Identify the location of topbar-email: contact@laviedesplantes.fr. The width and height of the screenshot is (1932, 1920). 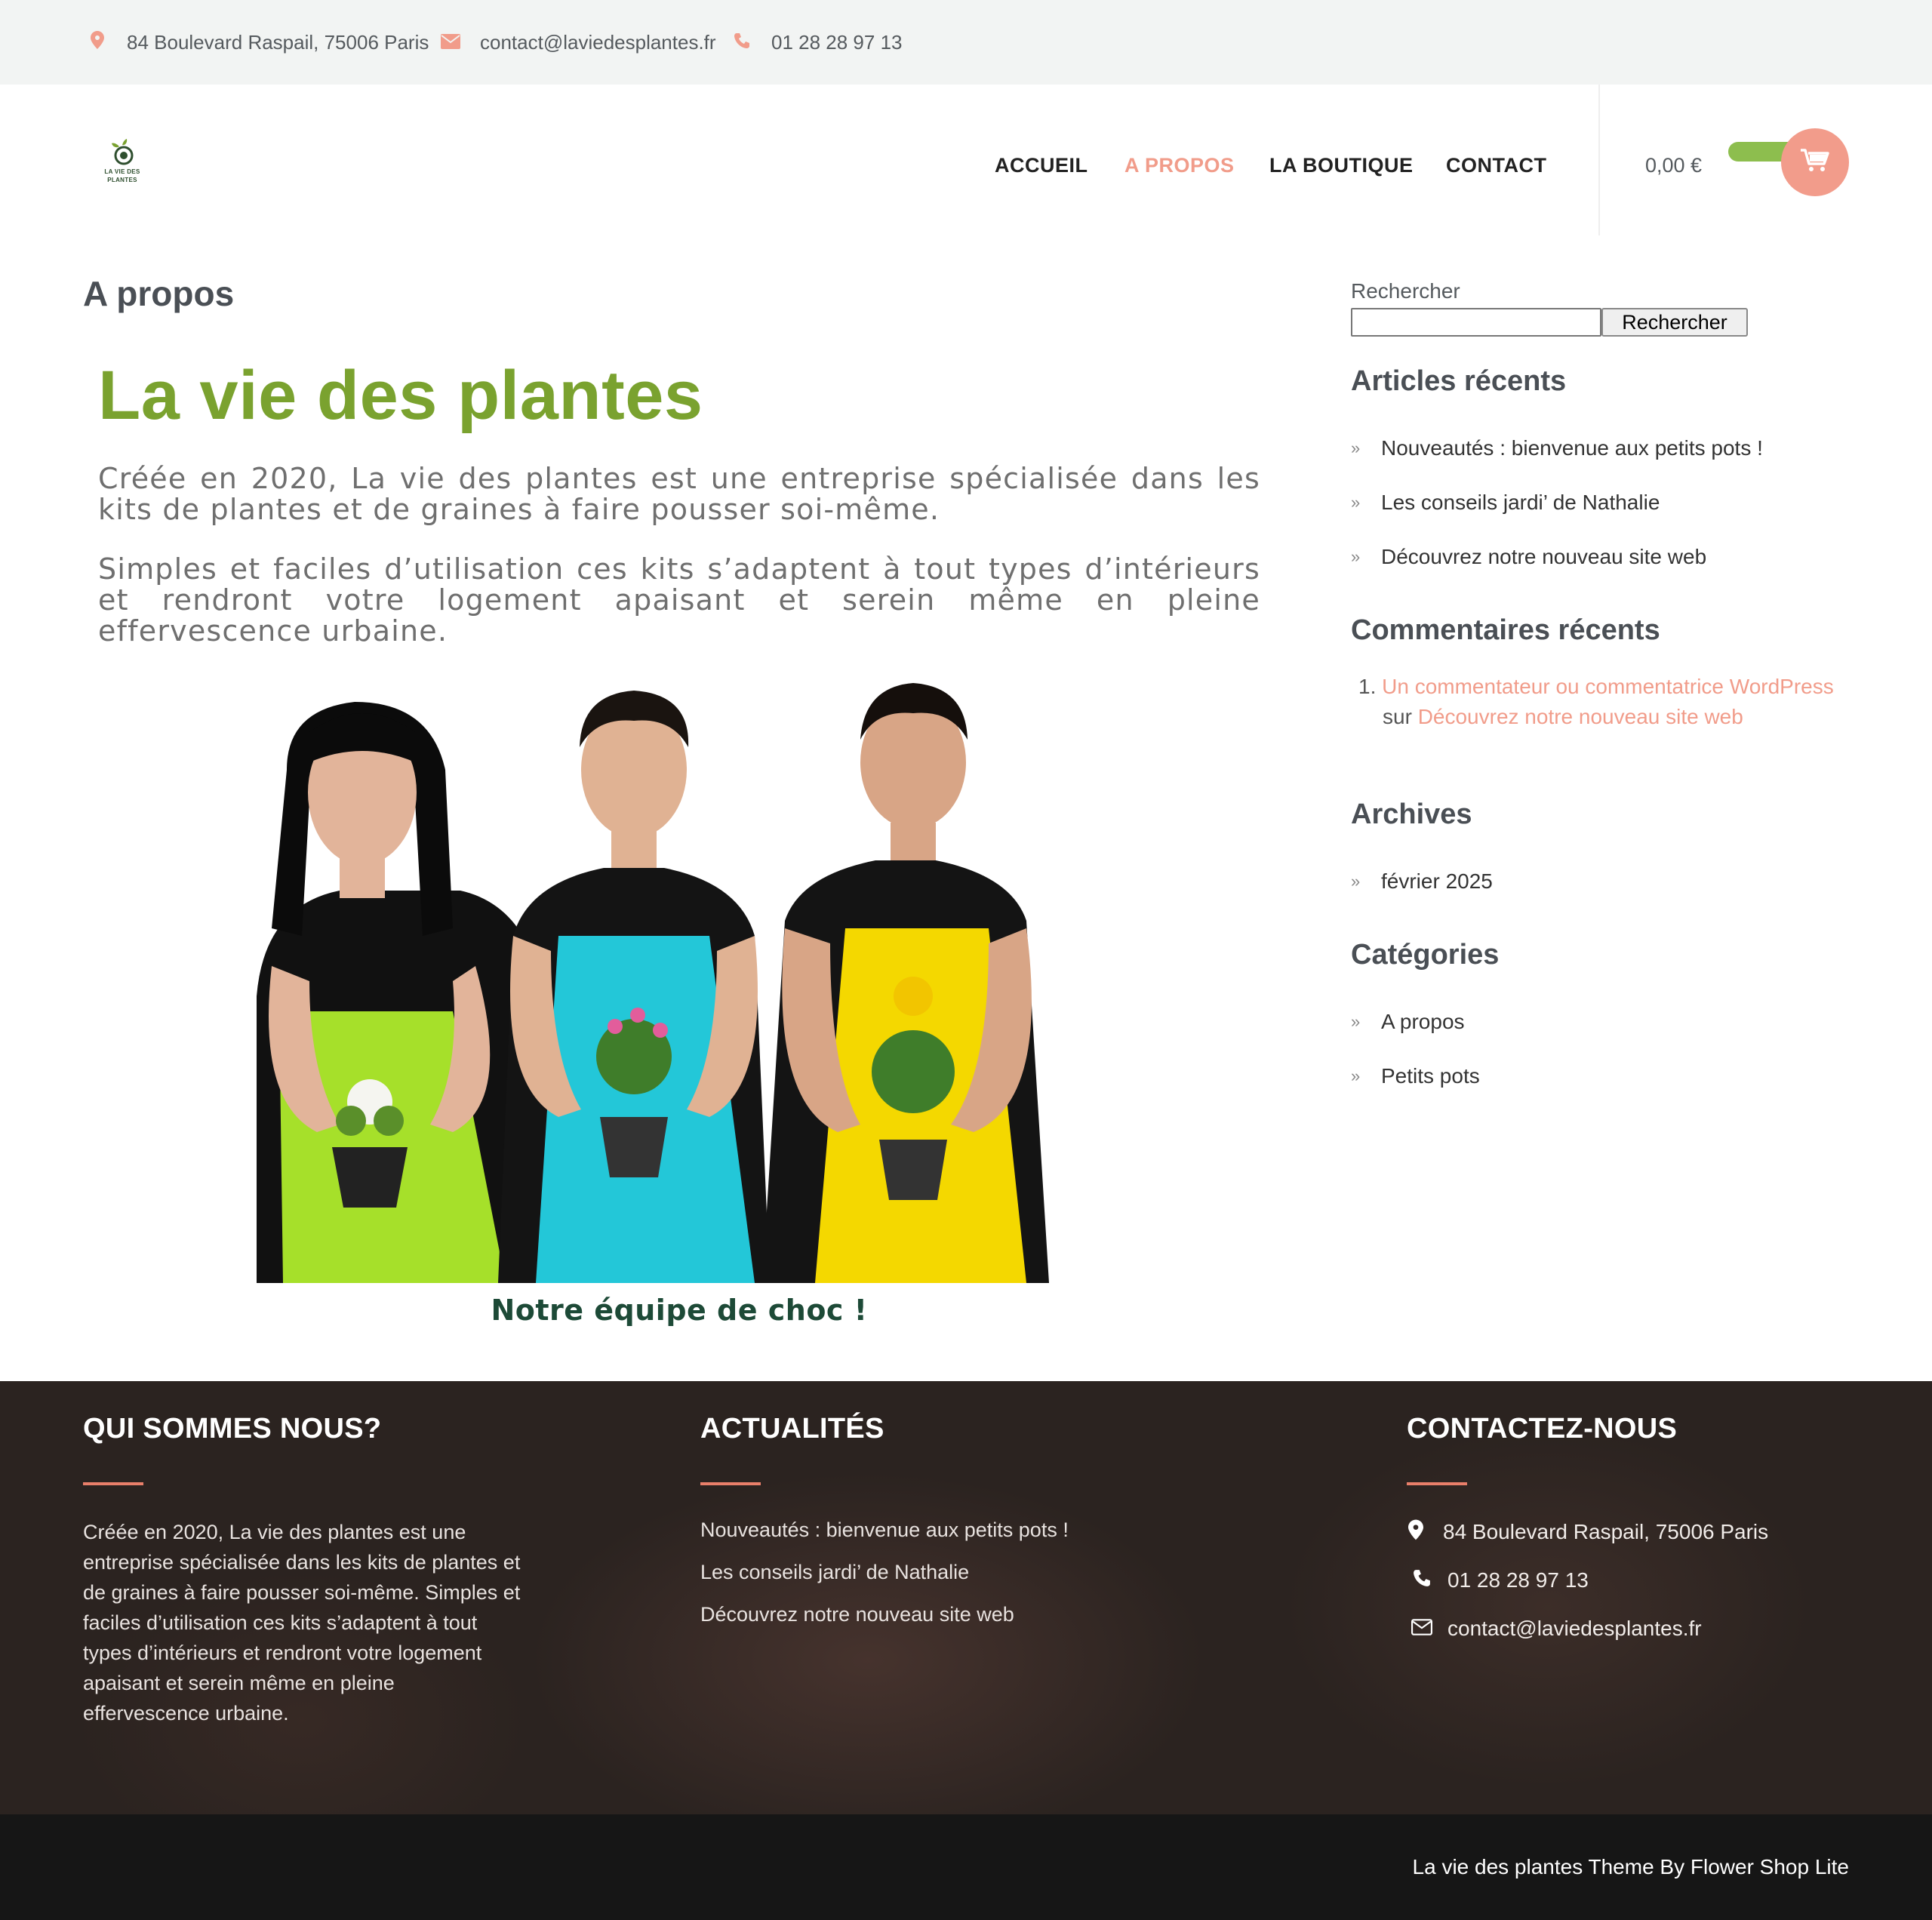
(577, 42).